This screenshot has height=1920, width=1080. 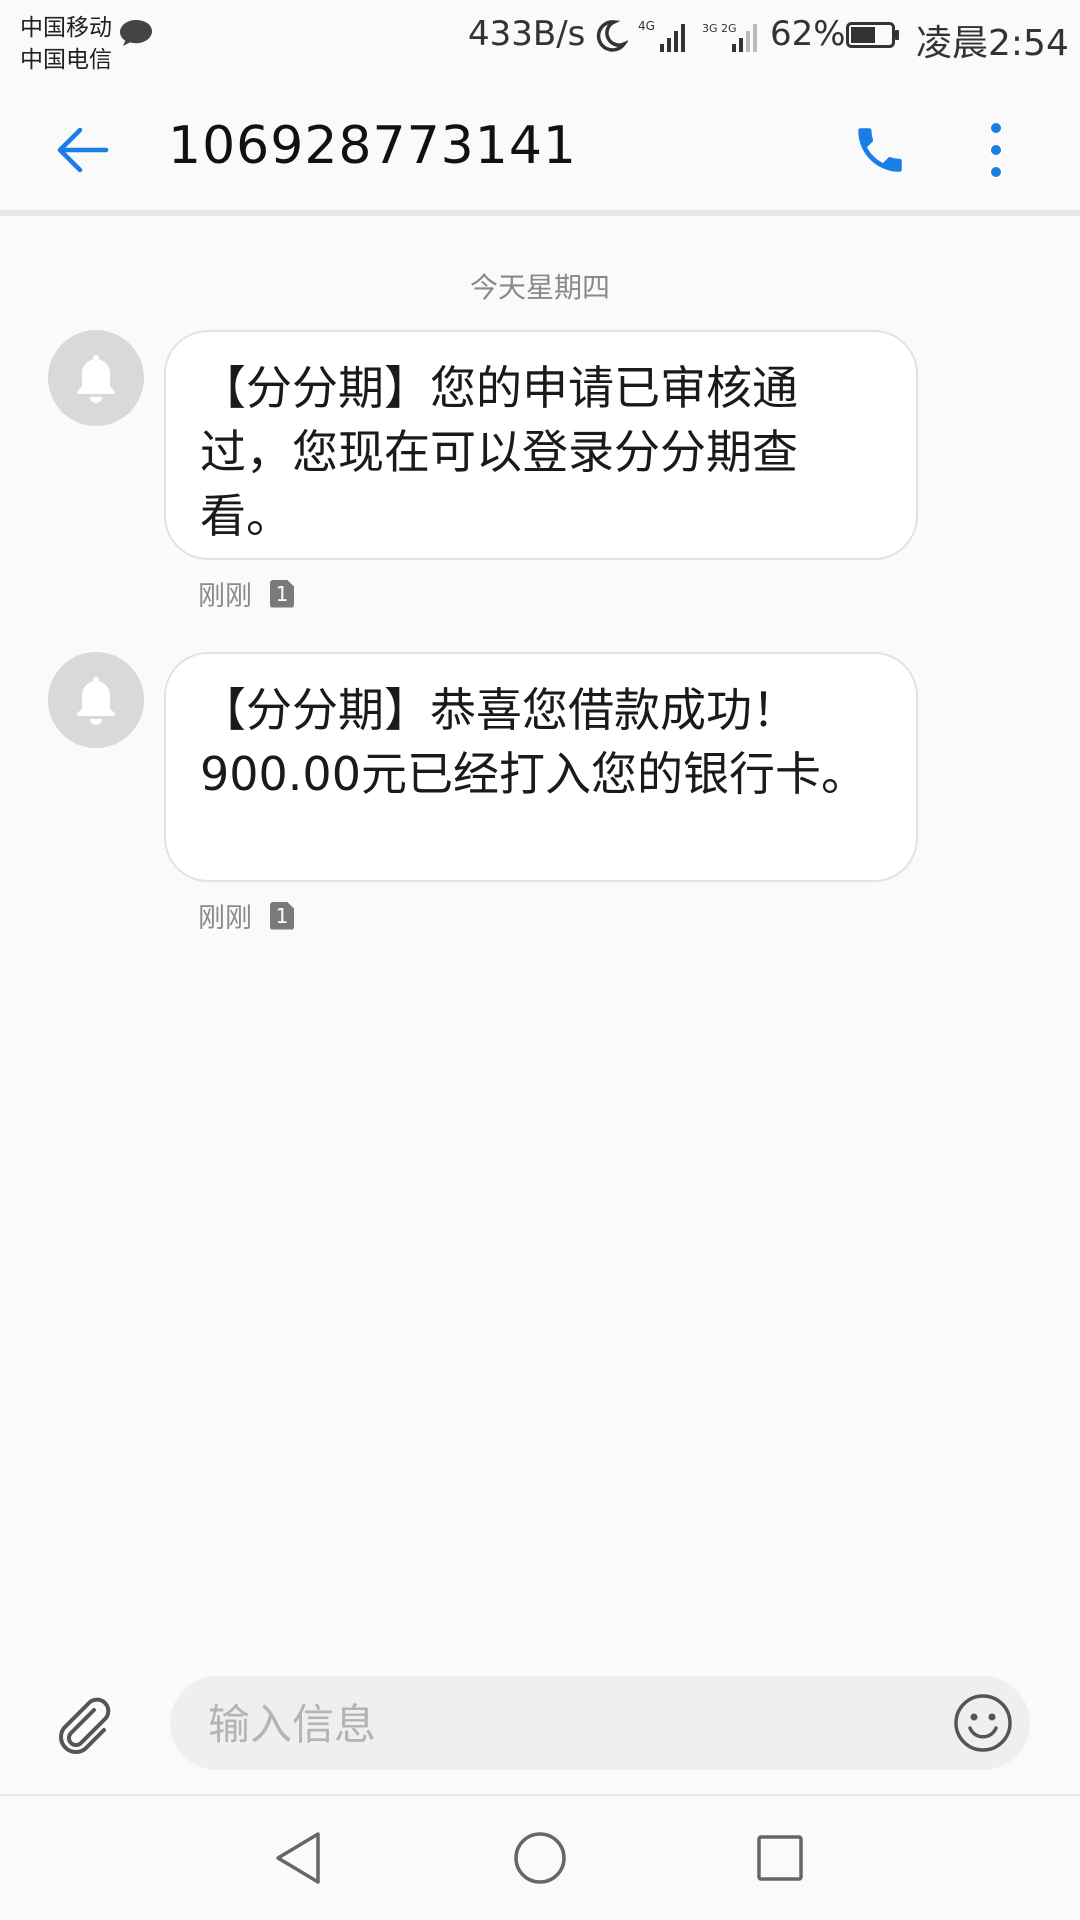 What do you see at coordinates (873, 35) in the screenshot?
I see `battery-icon` at bounding box center [873, 35].